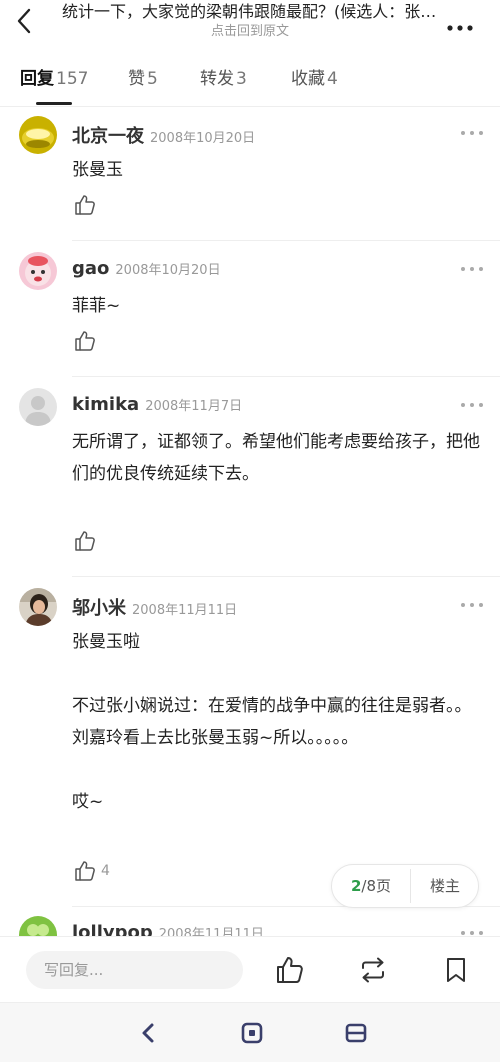  Describe the element at coordinates (332, 79) in the screenshot. I see `tab-favorites-count: 4` at that location.